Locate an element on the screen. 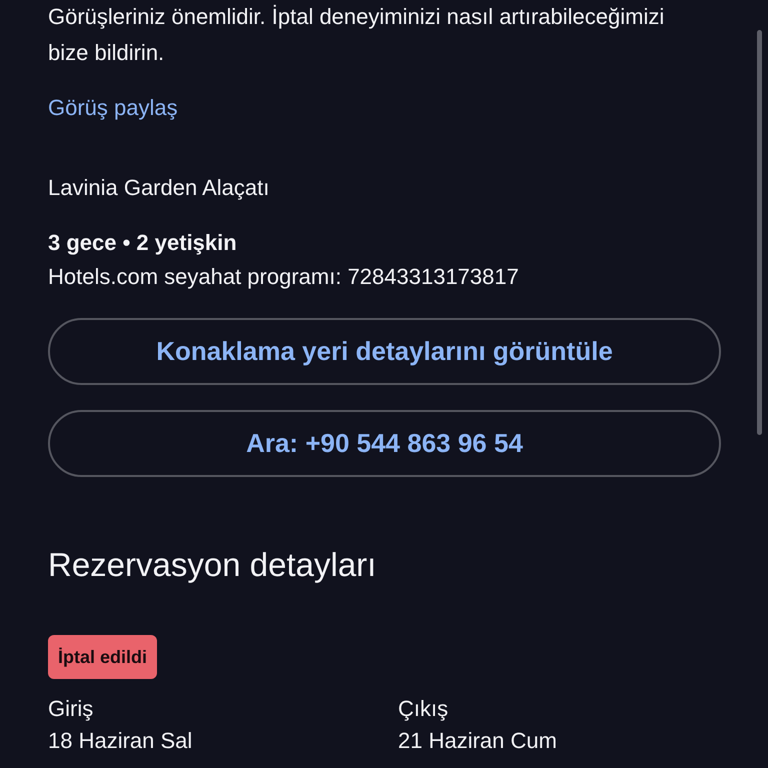 This screenshot has height=768, width=768. date-label: Giriş is located at coordinates (71, 709).